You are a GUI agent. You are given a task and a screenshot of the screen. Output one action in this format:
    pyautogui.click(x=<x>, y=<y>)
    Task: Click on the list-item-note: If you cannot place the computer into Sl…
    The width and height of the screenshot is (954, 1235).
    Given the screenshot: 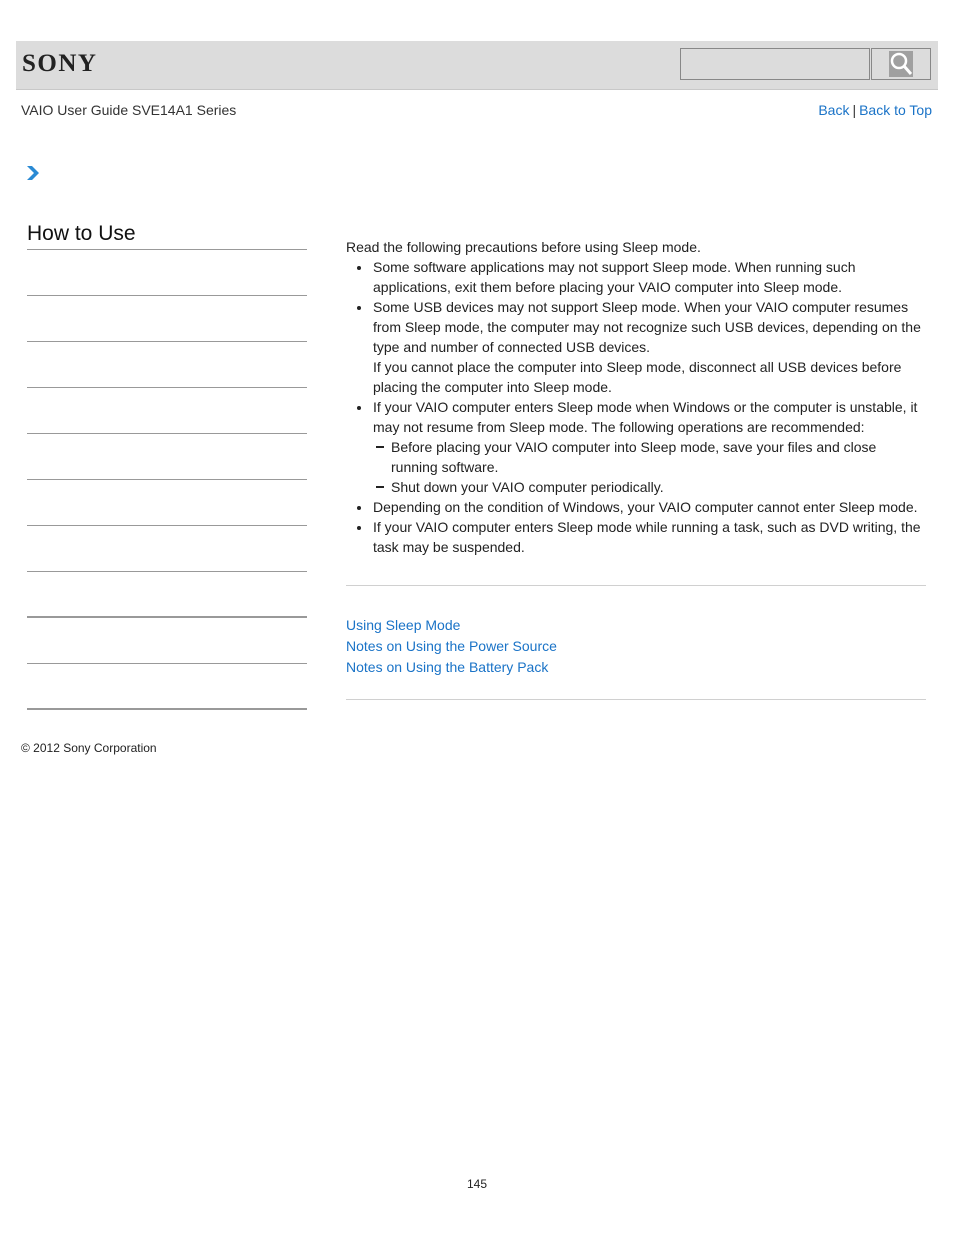 What is the action you would take?
    pyautogui.click(x=637, y=377)
    